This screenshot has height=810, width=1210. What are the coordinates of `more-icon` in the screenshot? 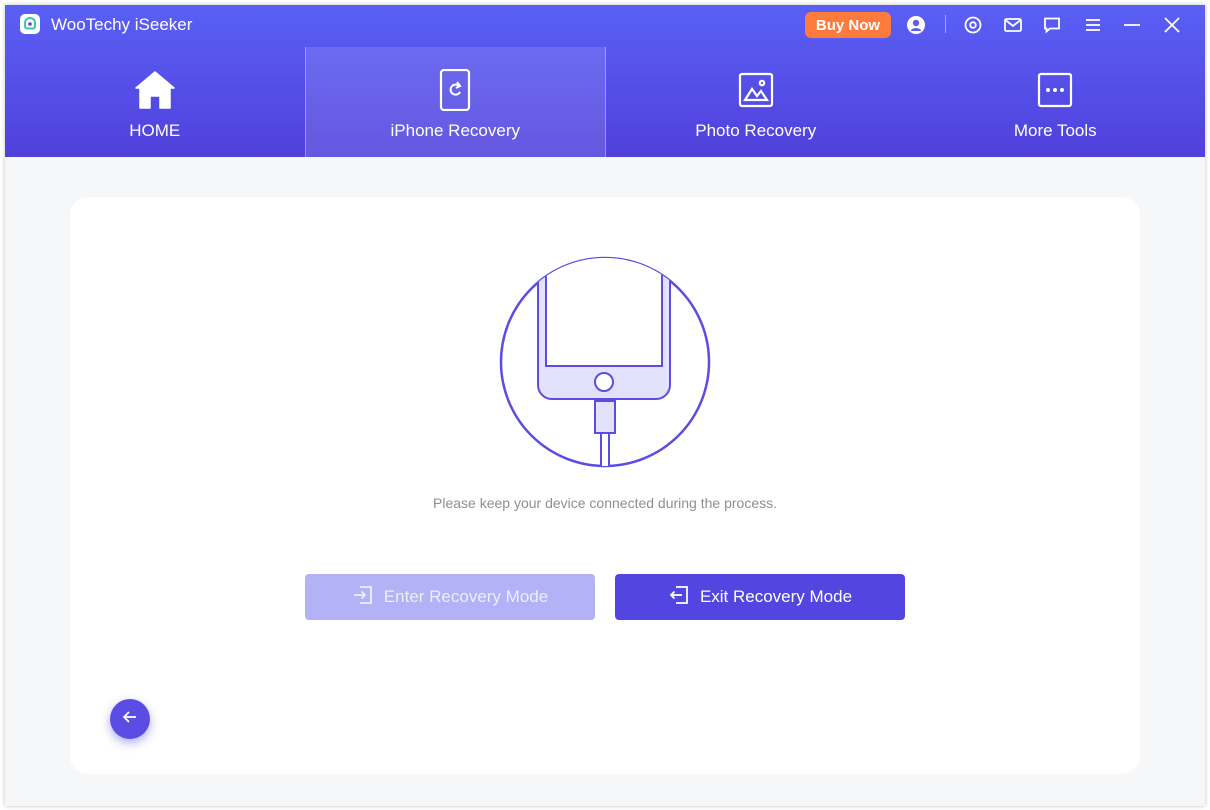 It's located at (1055, 90).